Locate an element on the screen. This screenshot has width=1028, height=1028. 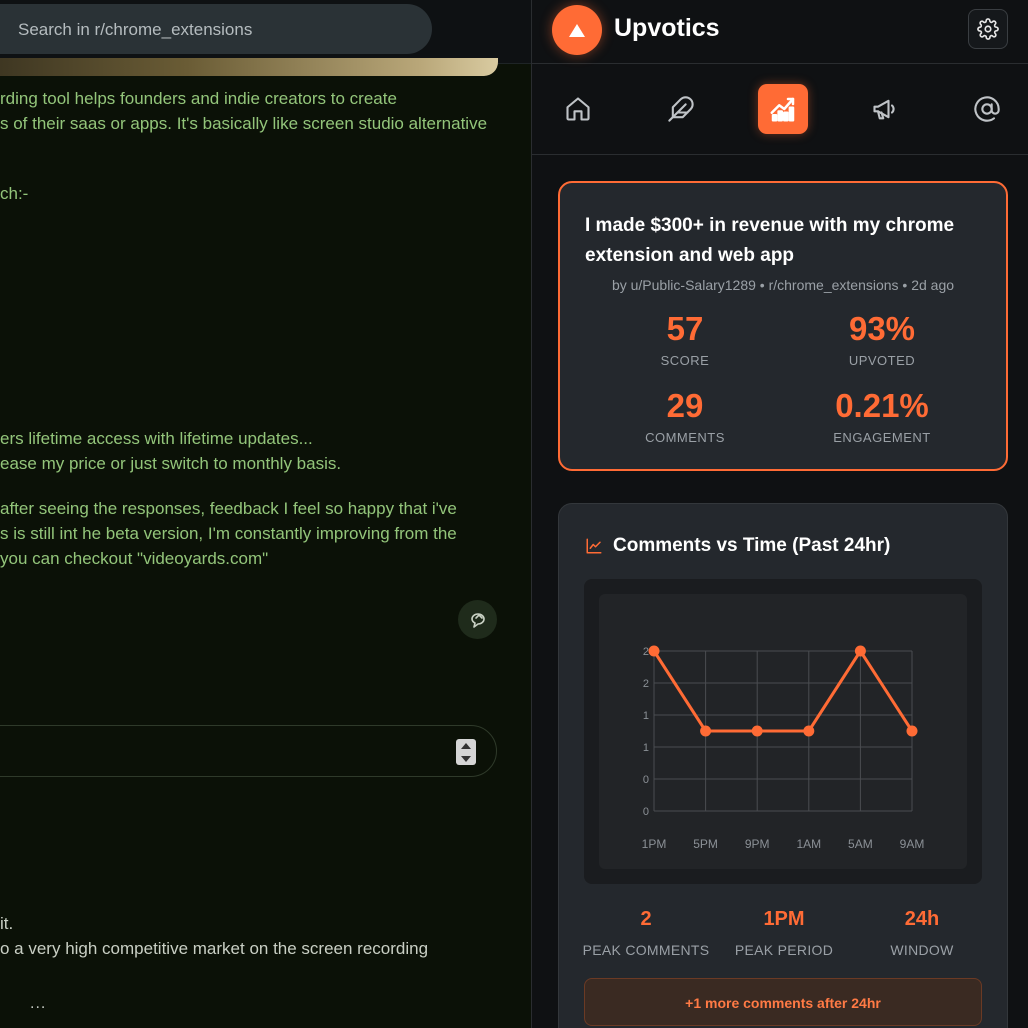
panel-header: Upvotics is located at coordinates (780, 32).